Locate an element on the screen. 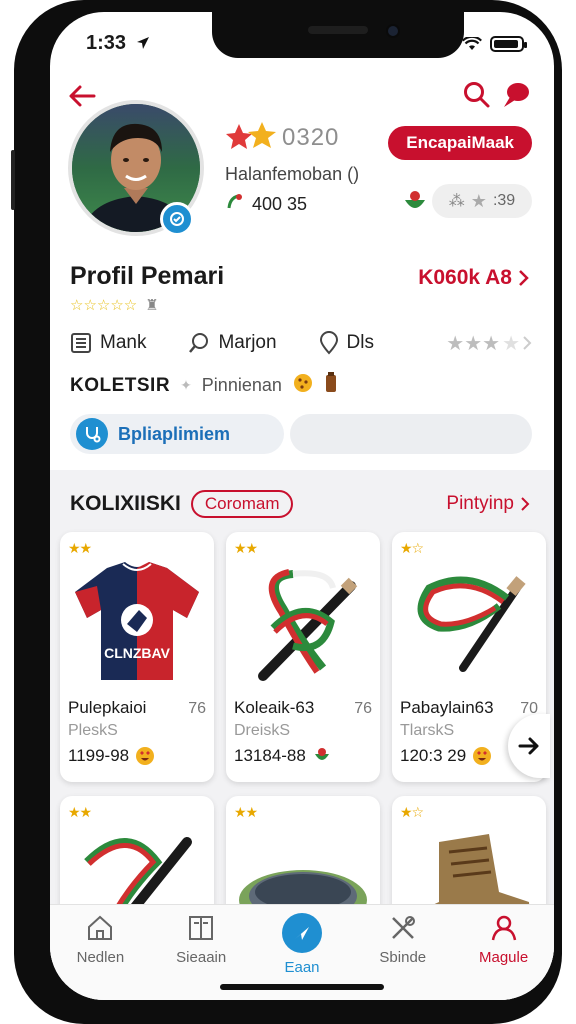 The height and width of the screenshot is (1024, 576). card-name: Pulepkaioi is located at coordinates (107, 707).